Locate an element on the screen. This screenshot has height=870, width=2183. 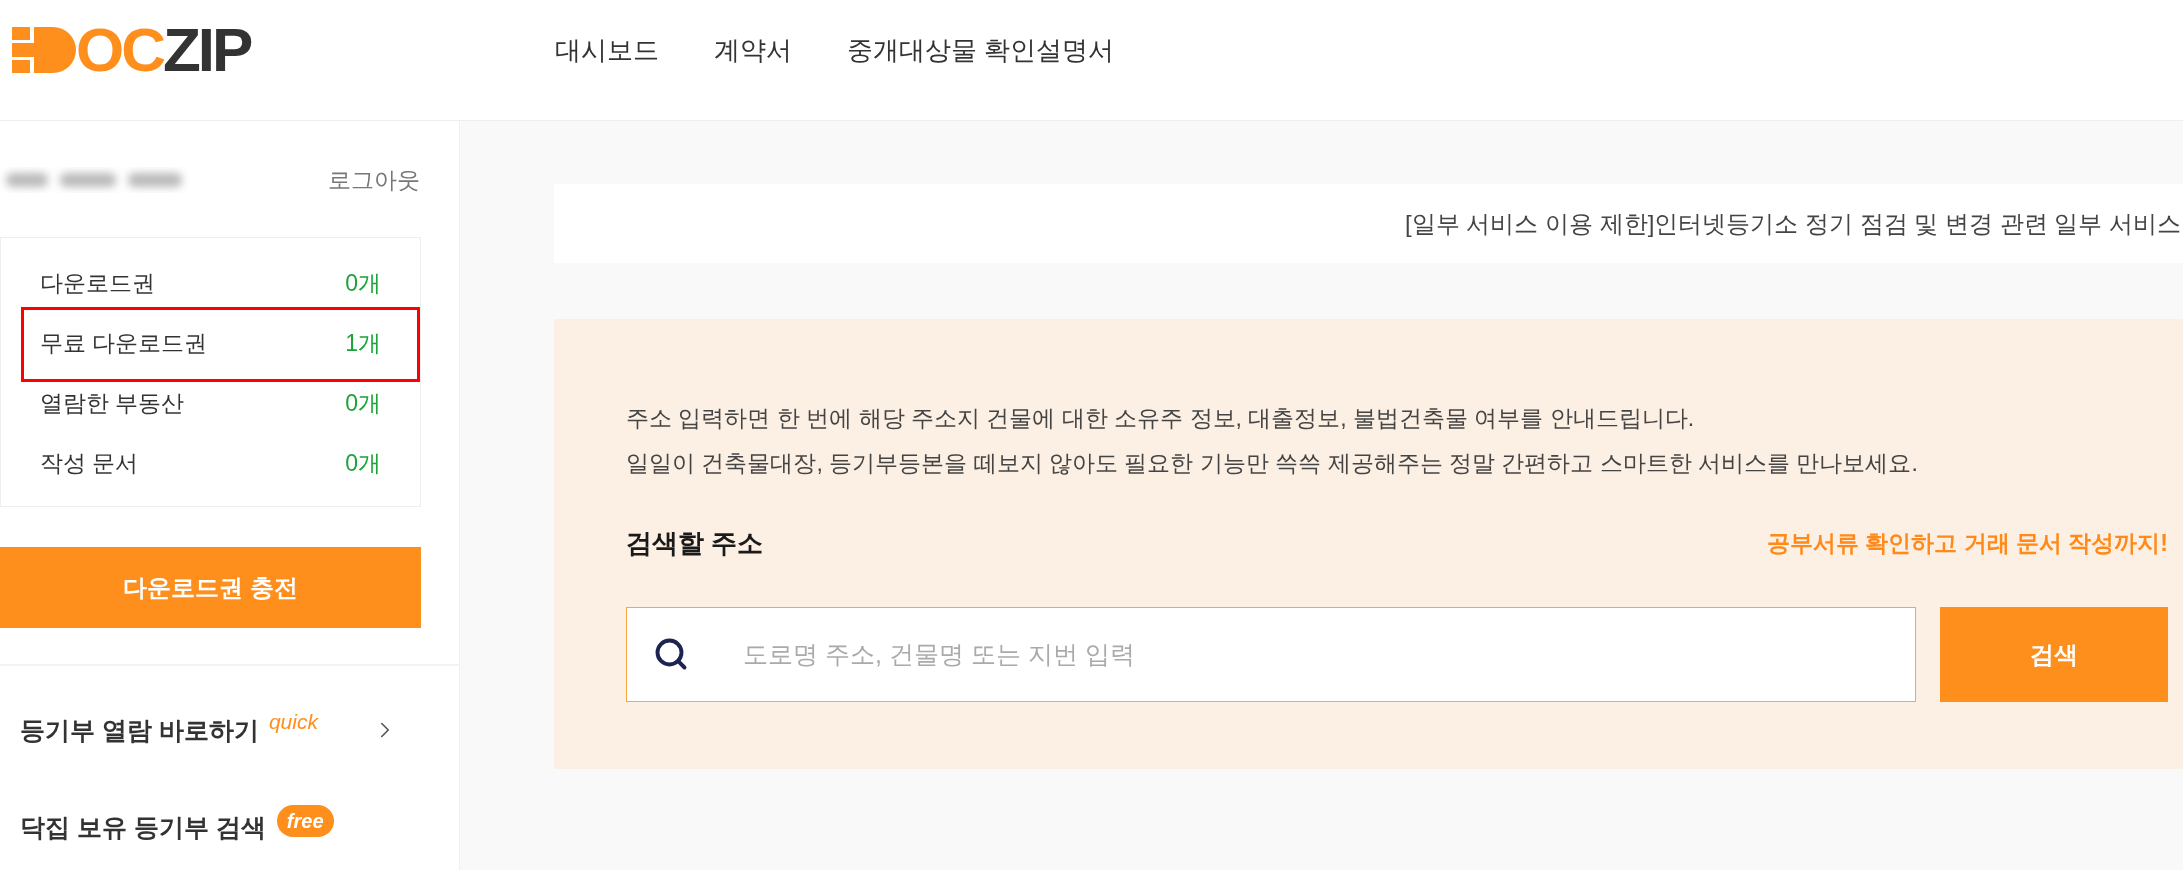
logo-mark-icon is located at coordinates (44, 50).